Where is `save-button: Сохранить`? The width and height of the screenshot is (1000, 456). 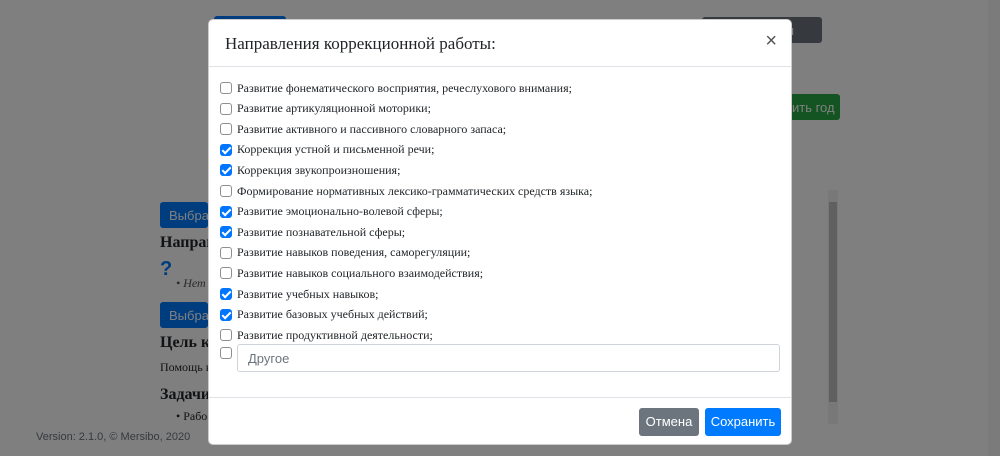 save-button: Сохранить is located at coordinates (743, 422).